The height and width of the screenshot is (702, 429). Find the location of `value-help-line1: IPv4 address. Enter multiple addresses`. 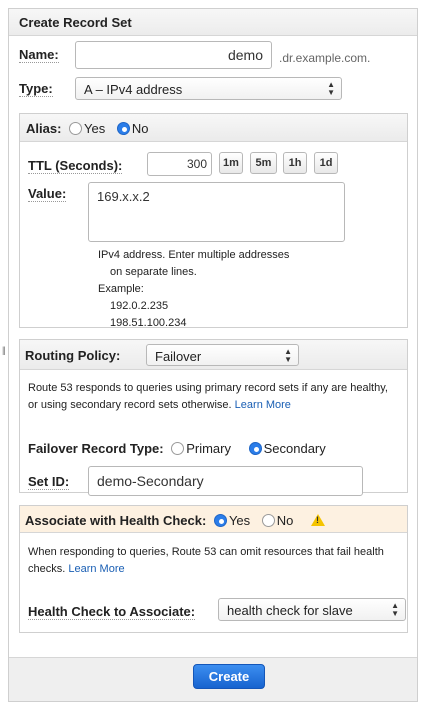

value-help-line1: IPv4 address. Enter multiple addresses is located at coordinates (194, 255).